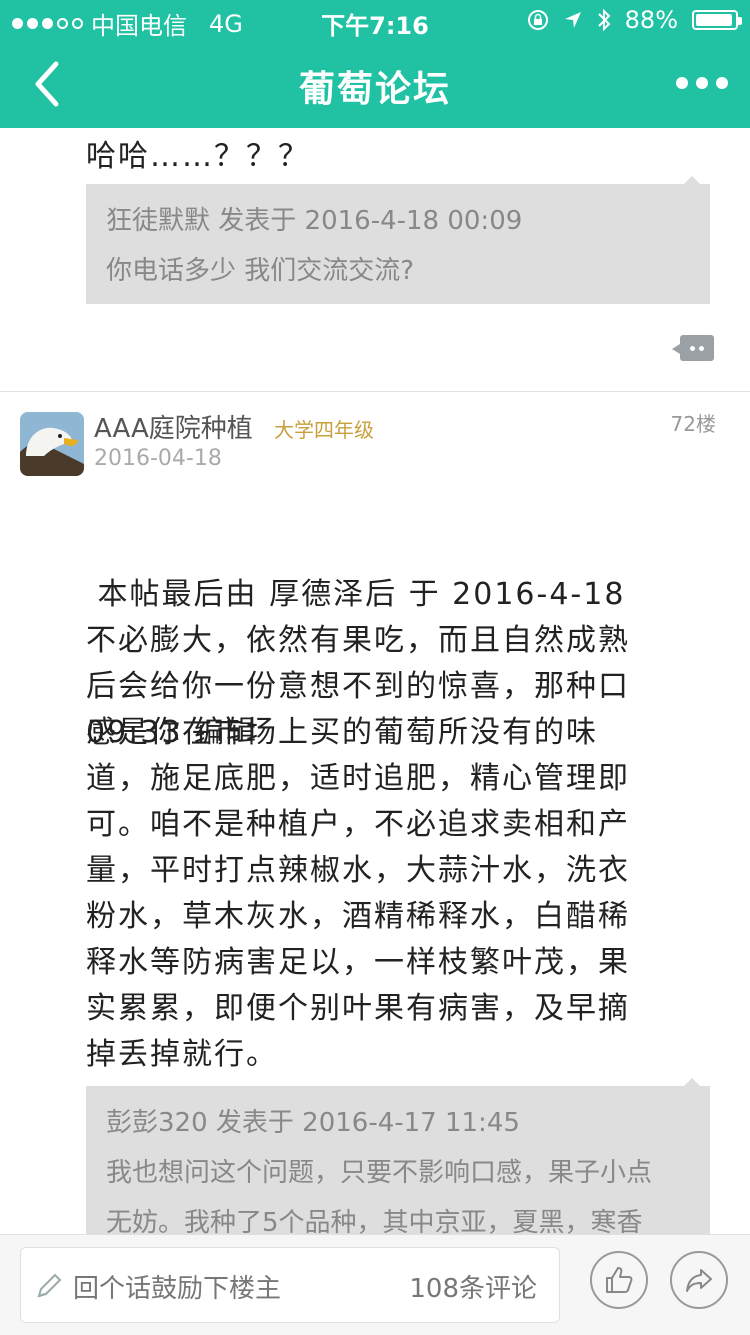 This screenshot has width=750, height=1335. I want to click on rotation-lock-icon, so click(537, 20).